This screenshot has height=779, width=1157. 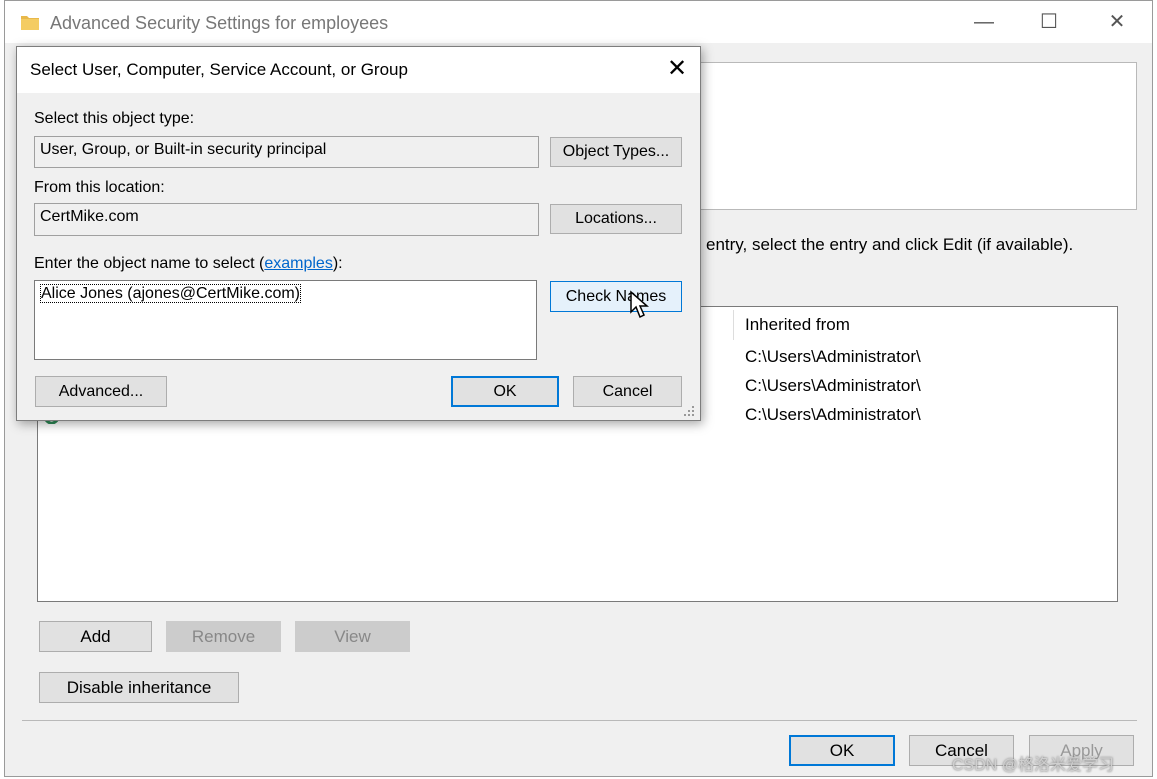 What do you see at coordinates (689, 411) in the screenshot?
I see `resize-grip-icon` at bounding box center [689, 411].